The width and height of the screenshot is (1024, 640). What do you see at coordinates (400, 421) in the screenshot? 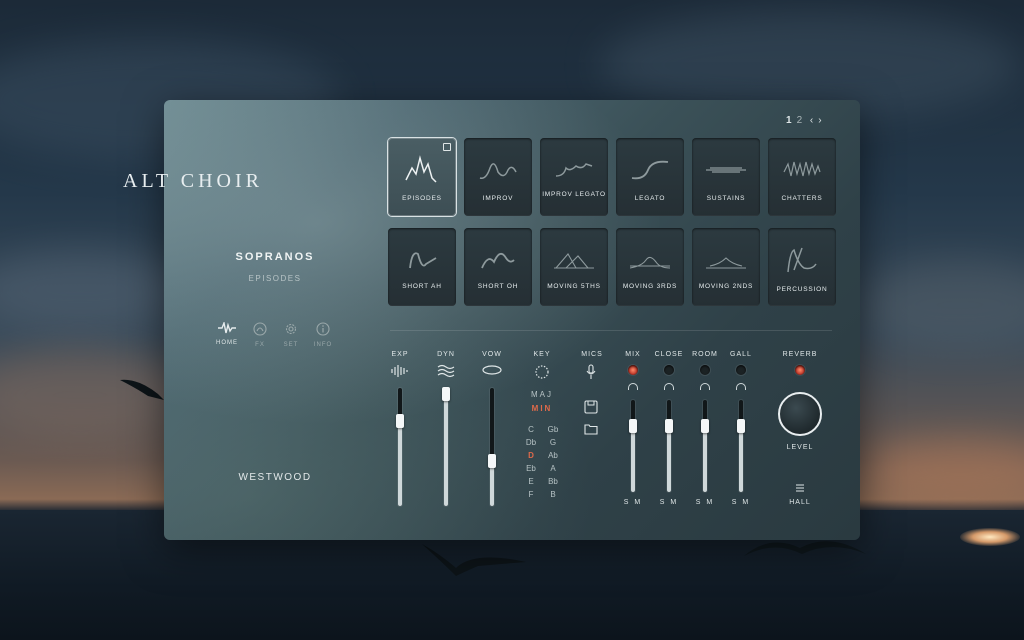
I see `exp-fader-handle` at bounding box center [400, 421].